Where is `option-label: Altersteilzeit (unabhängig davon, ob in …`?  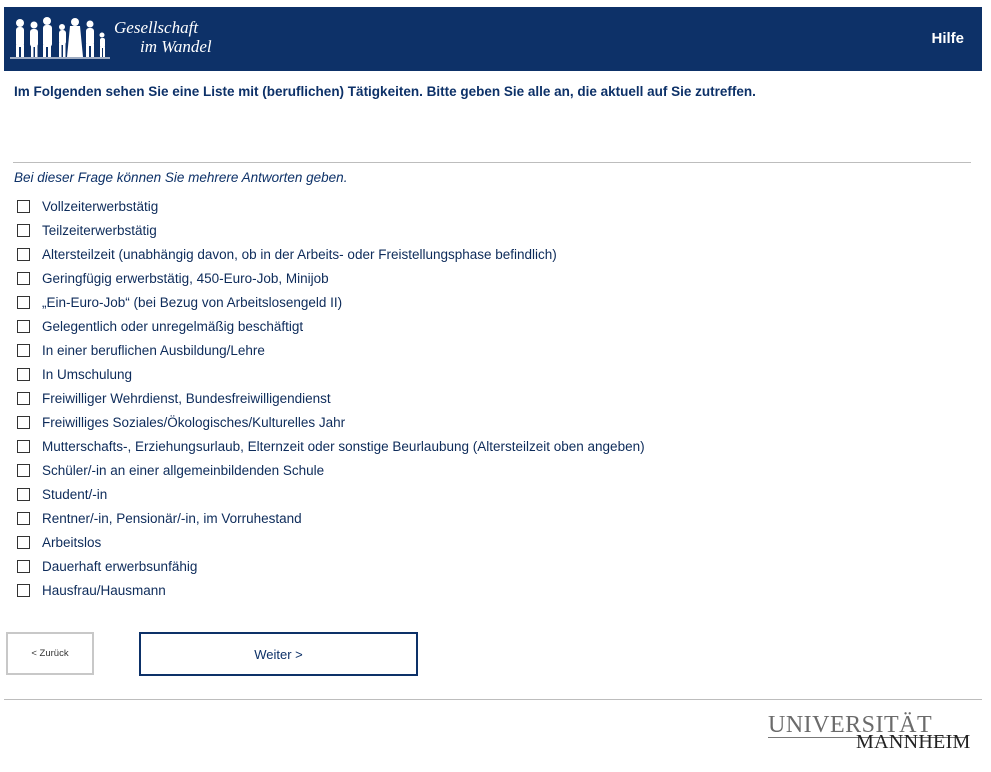
option-label: Altersteilzeit (unabhängig davon, ob in … is located at coordinates (299, 254).